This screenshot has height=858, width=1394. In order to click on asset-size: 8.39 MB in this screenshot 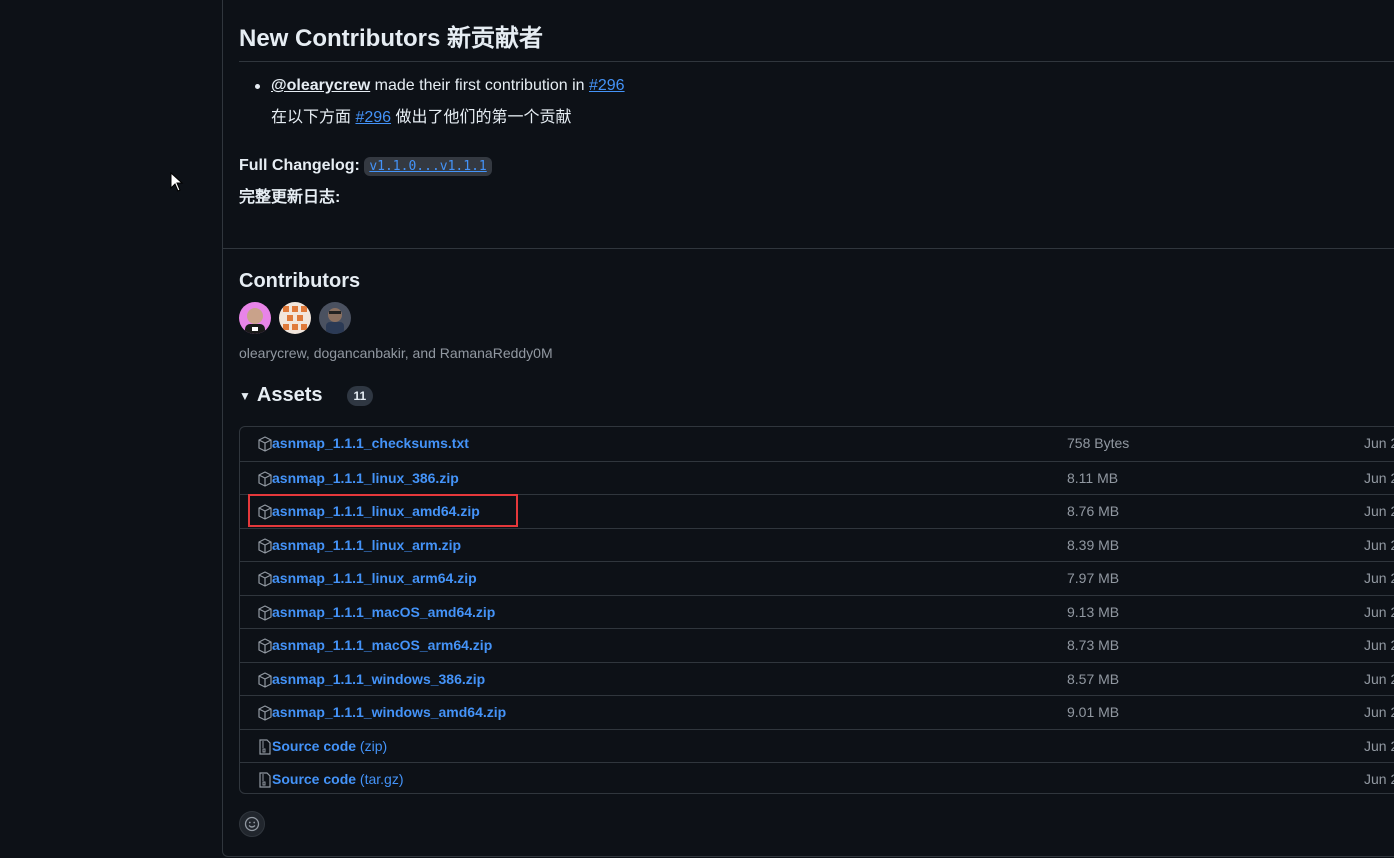, I will do `click(1093, 544)`.